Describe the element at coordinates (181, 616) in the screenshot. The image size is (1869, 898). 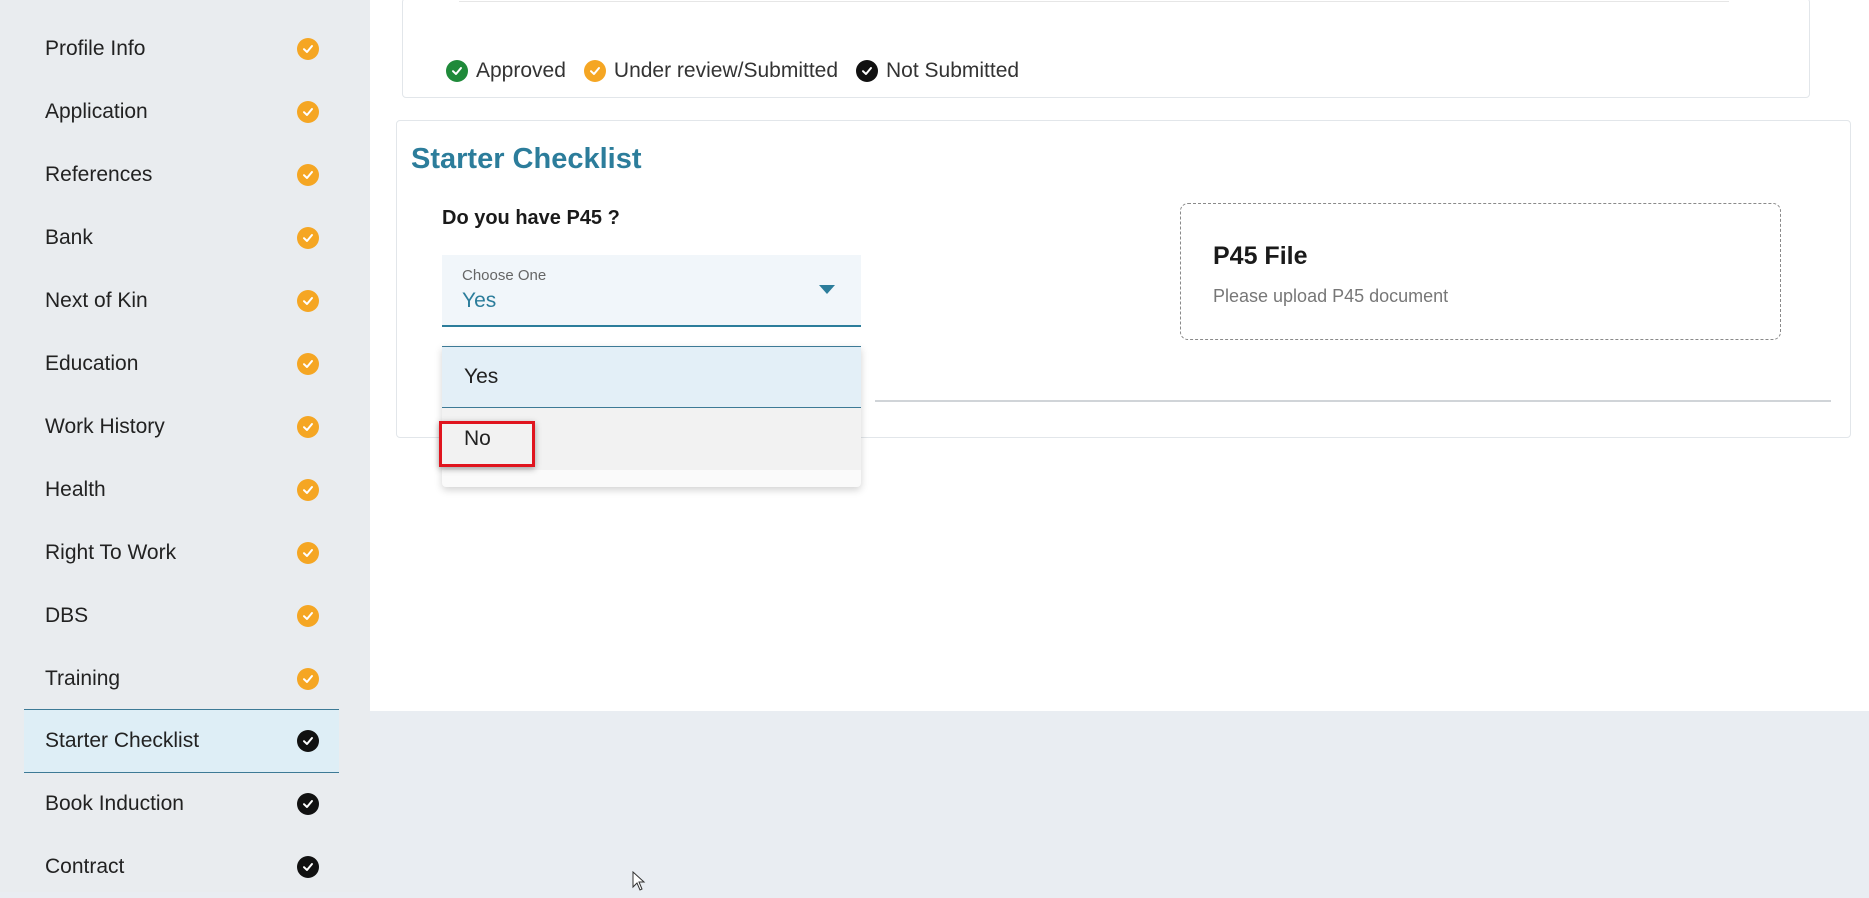
I see `sidebar-item-dbs: DBS` at that location.